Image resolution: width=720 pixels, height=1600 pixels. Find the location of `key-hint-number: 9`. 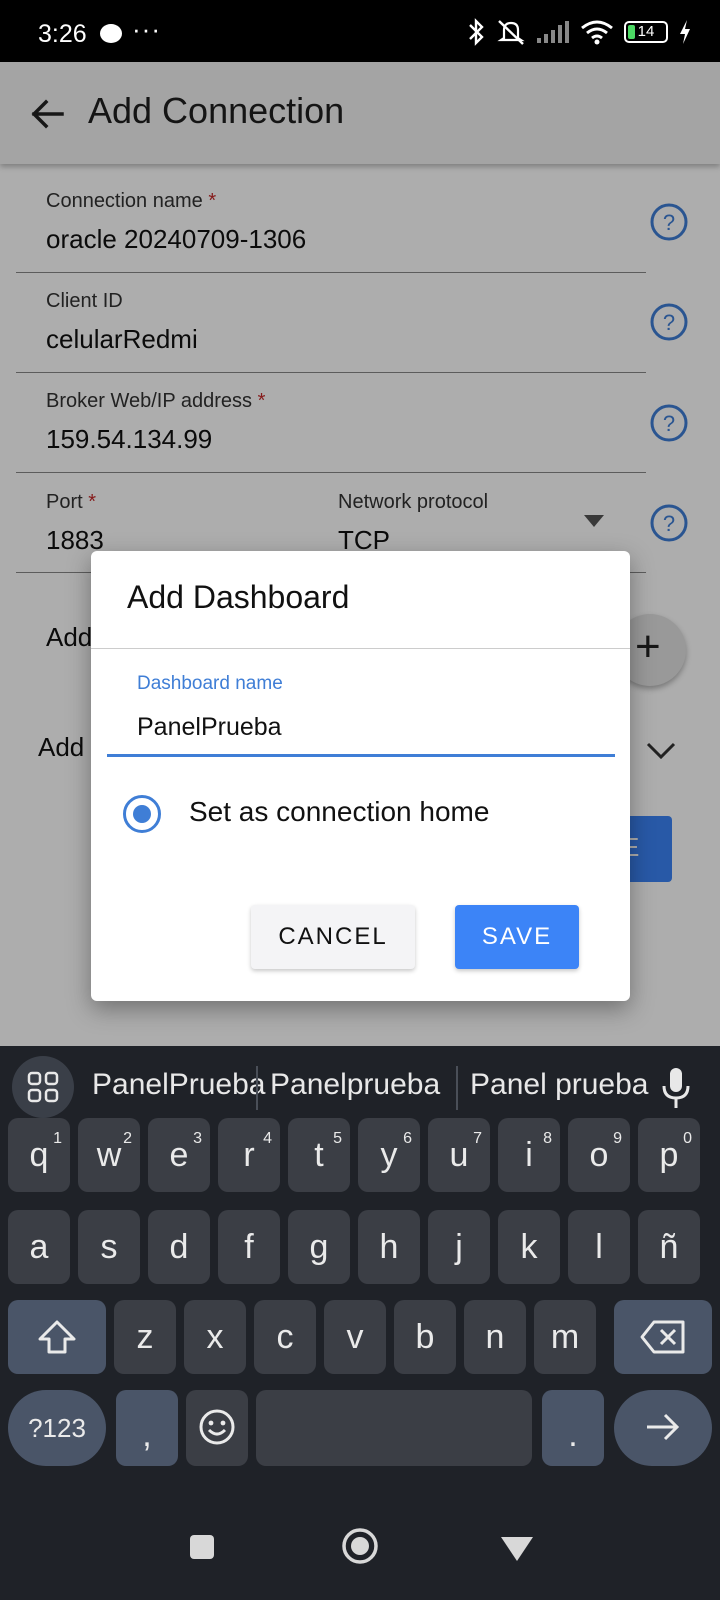

key-hint-number: 9 is located at coordinates (617, 1138).